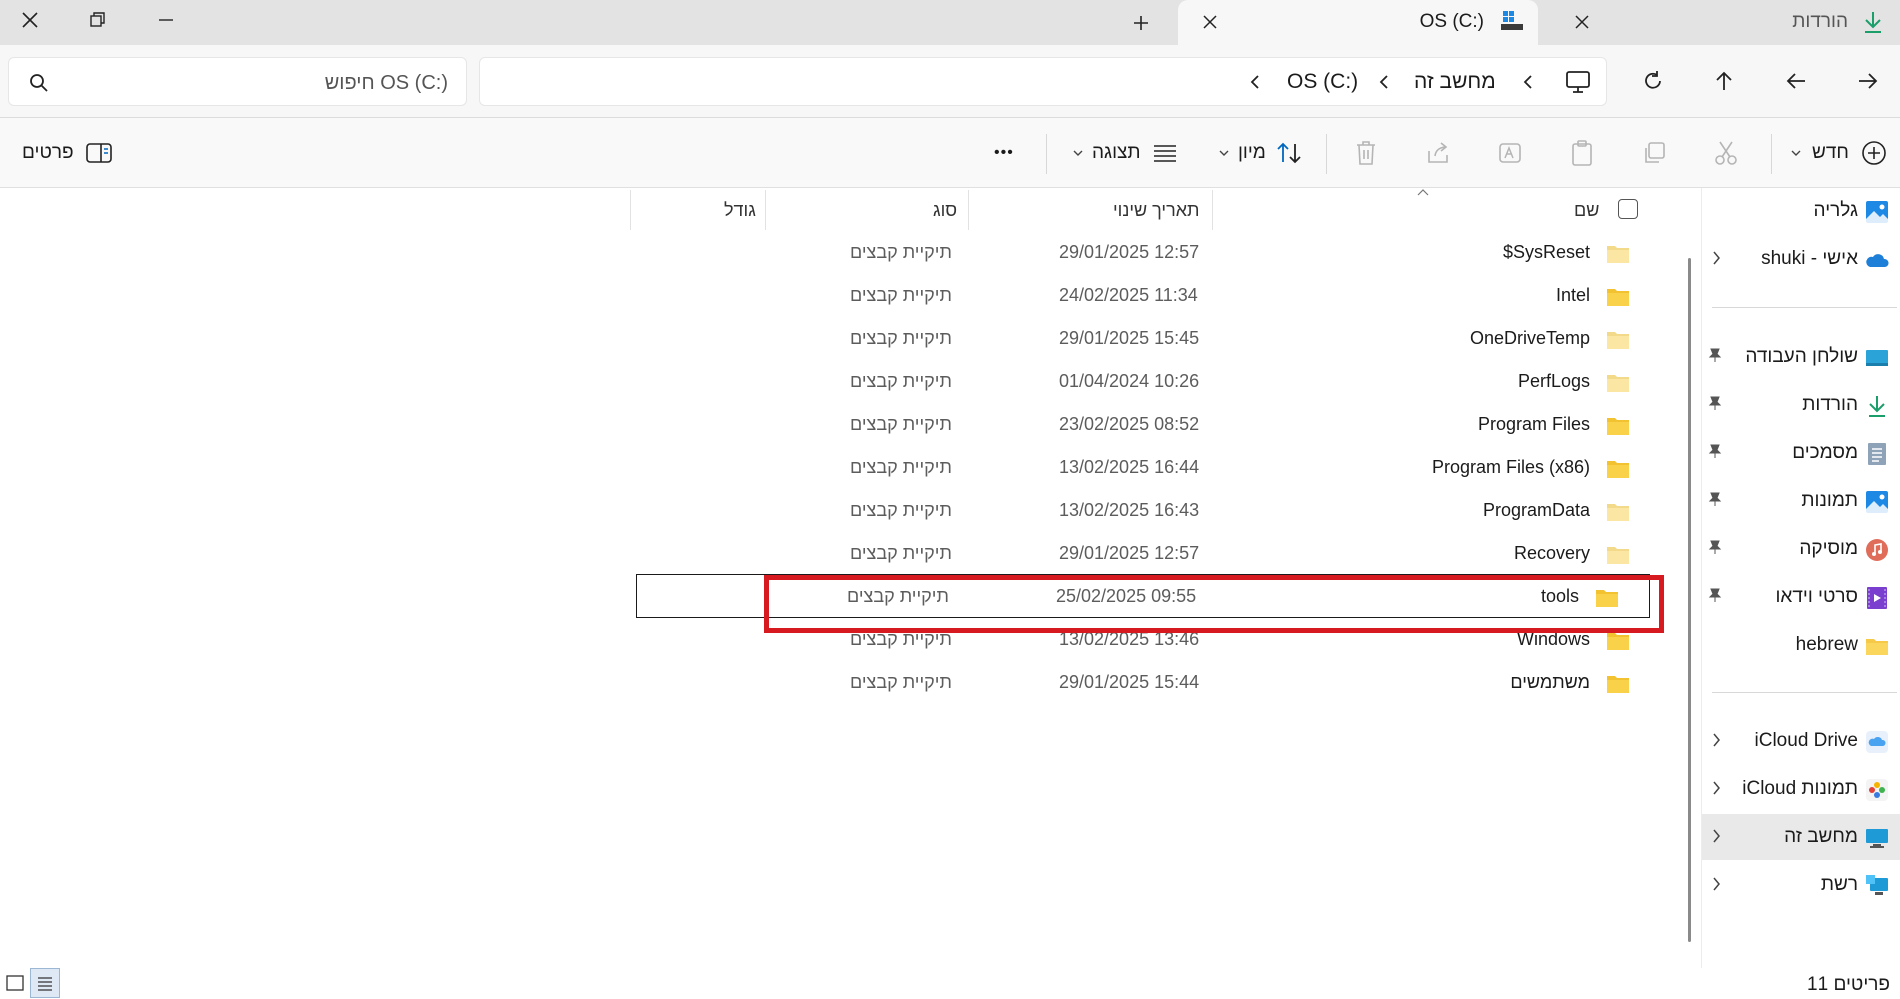  Describe the element at coordinates (1536, 510) in the screenshot. I see `file-name: ProgramData` at that location.